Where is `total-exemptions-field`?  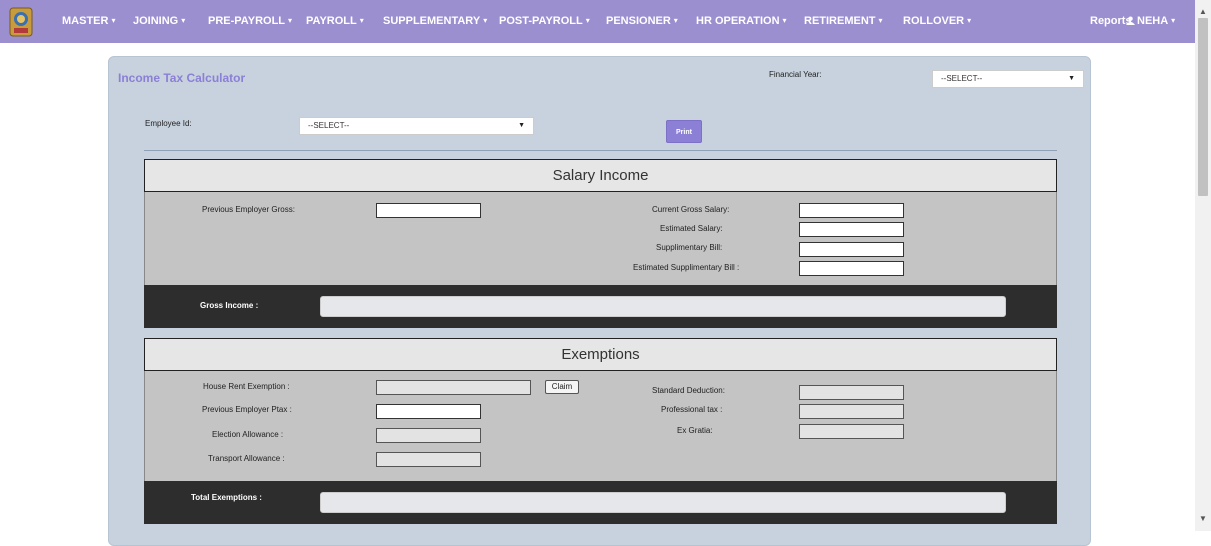
total-exemptions-field is located at coordinates (663, 502).